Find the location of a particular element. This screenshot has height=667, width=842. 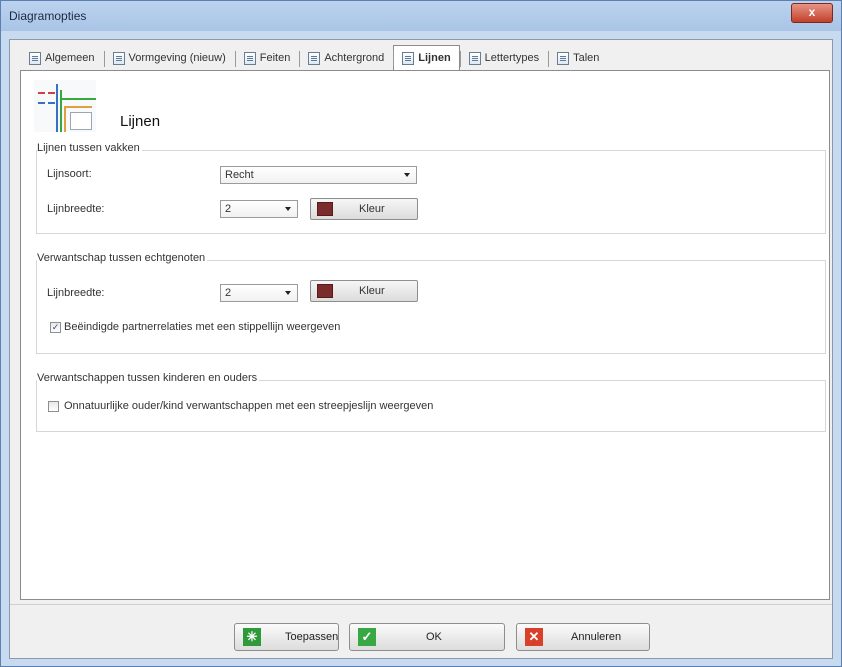

check-icon: ✓ is located at coordinates (367, 637).